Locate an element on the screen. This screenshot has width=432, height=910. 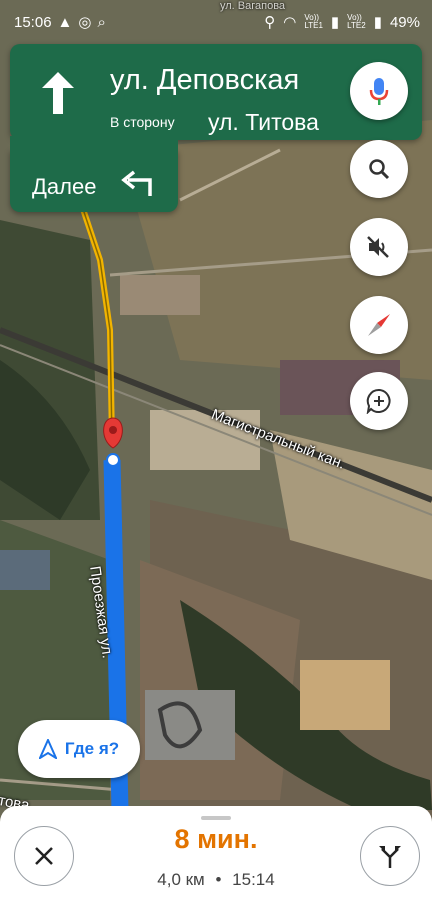
network-2: Vo)) LTE2 is located at coordinates (356, 21).